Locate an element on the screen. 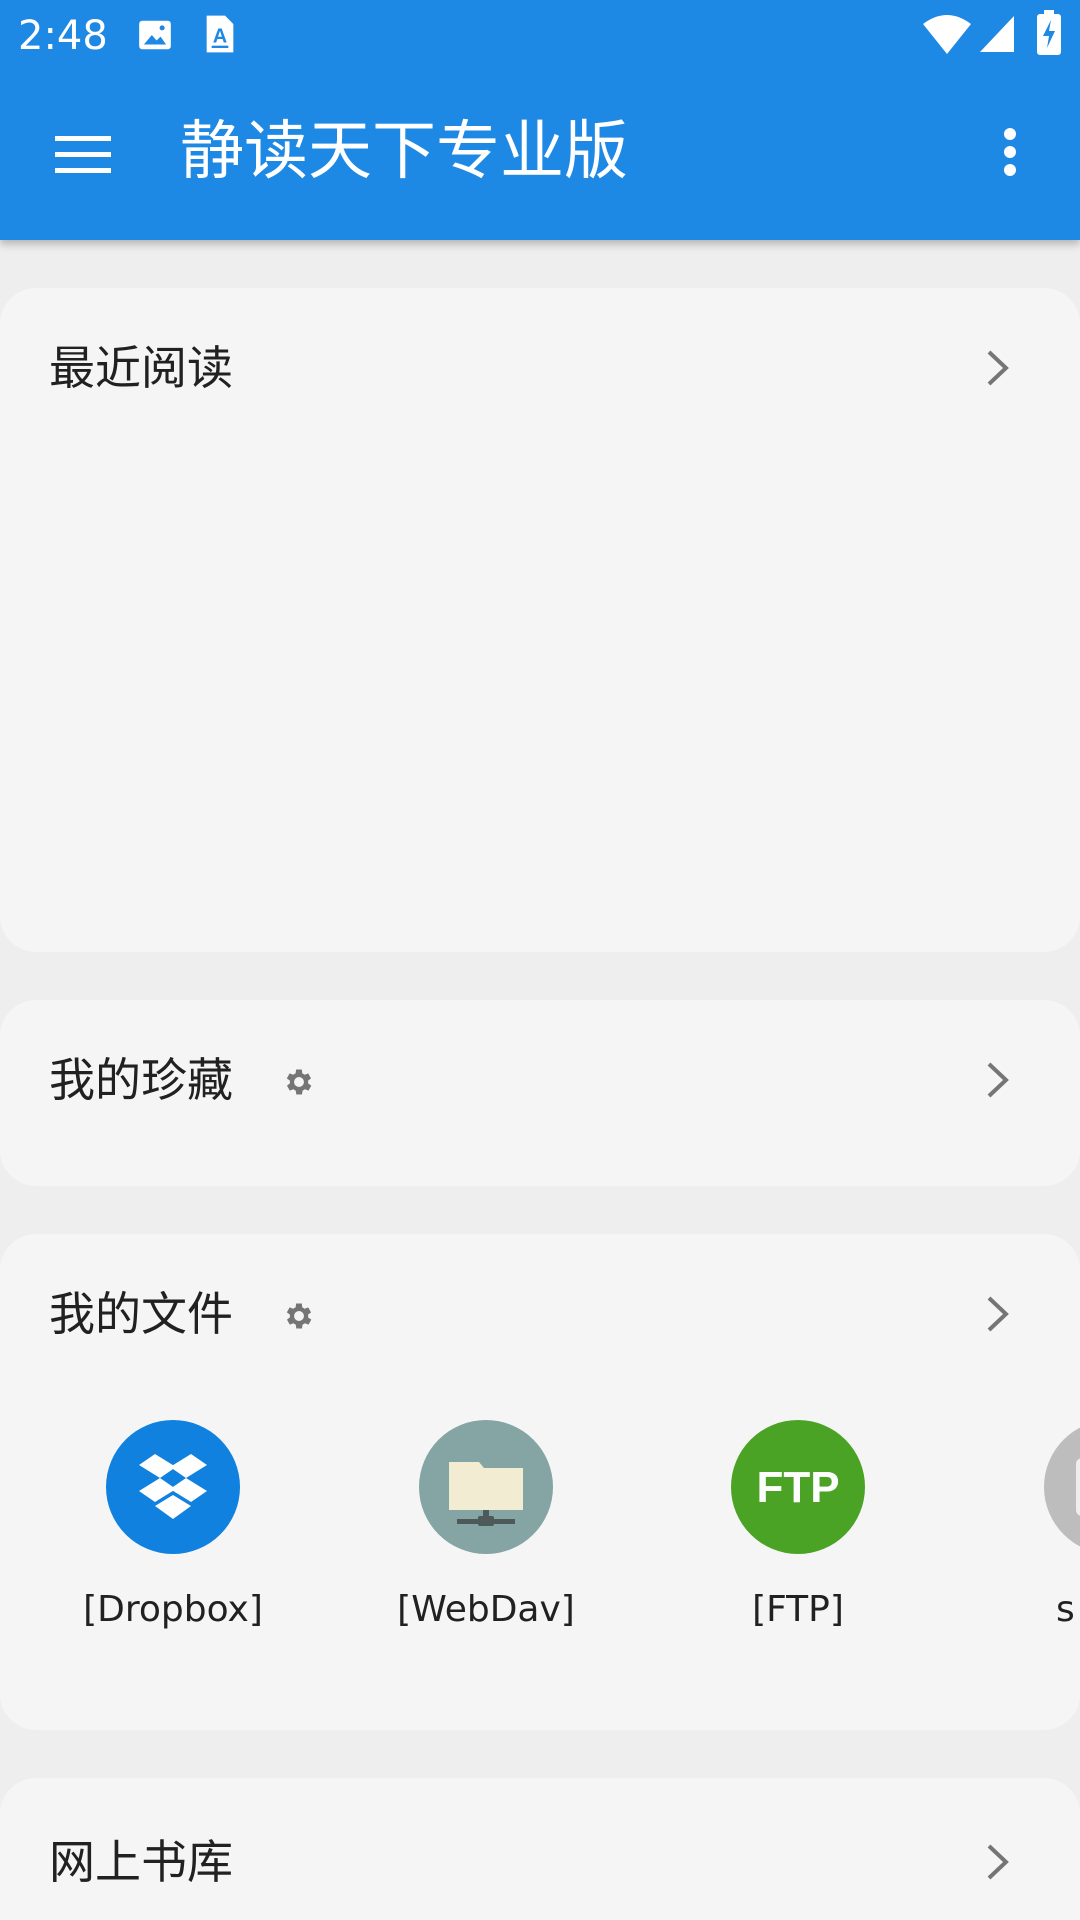 This screenshot has height=1920, width=1080. dropbox-icon is located at coordinates (173, 1487).